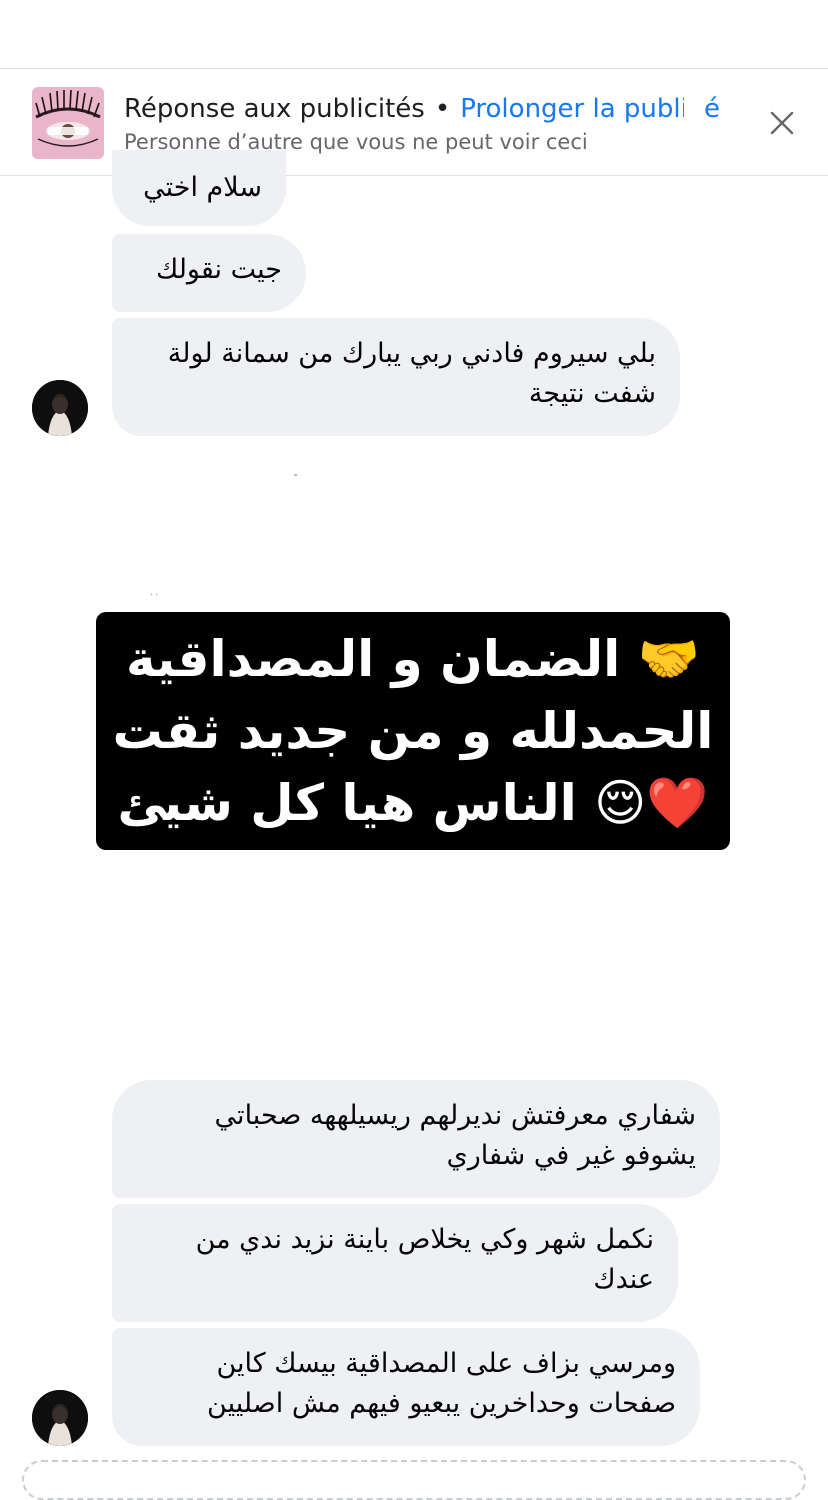  What do you see at coordinates (592, 393) in the screenshot?
I see `message-text-line: شفت نتيجة` at bounding box center [592, 393].